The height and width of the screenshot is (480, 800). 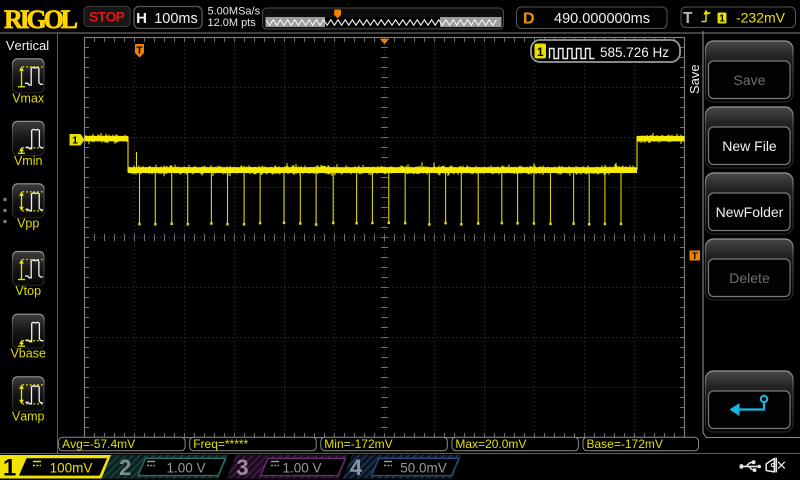 I want to click on svg-text: Vamp, so click(x=28, y=416).